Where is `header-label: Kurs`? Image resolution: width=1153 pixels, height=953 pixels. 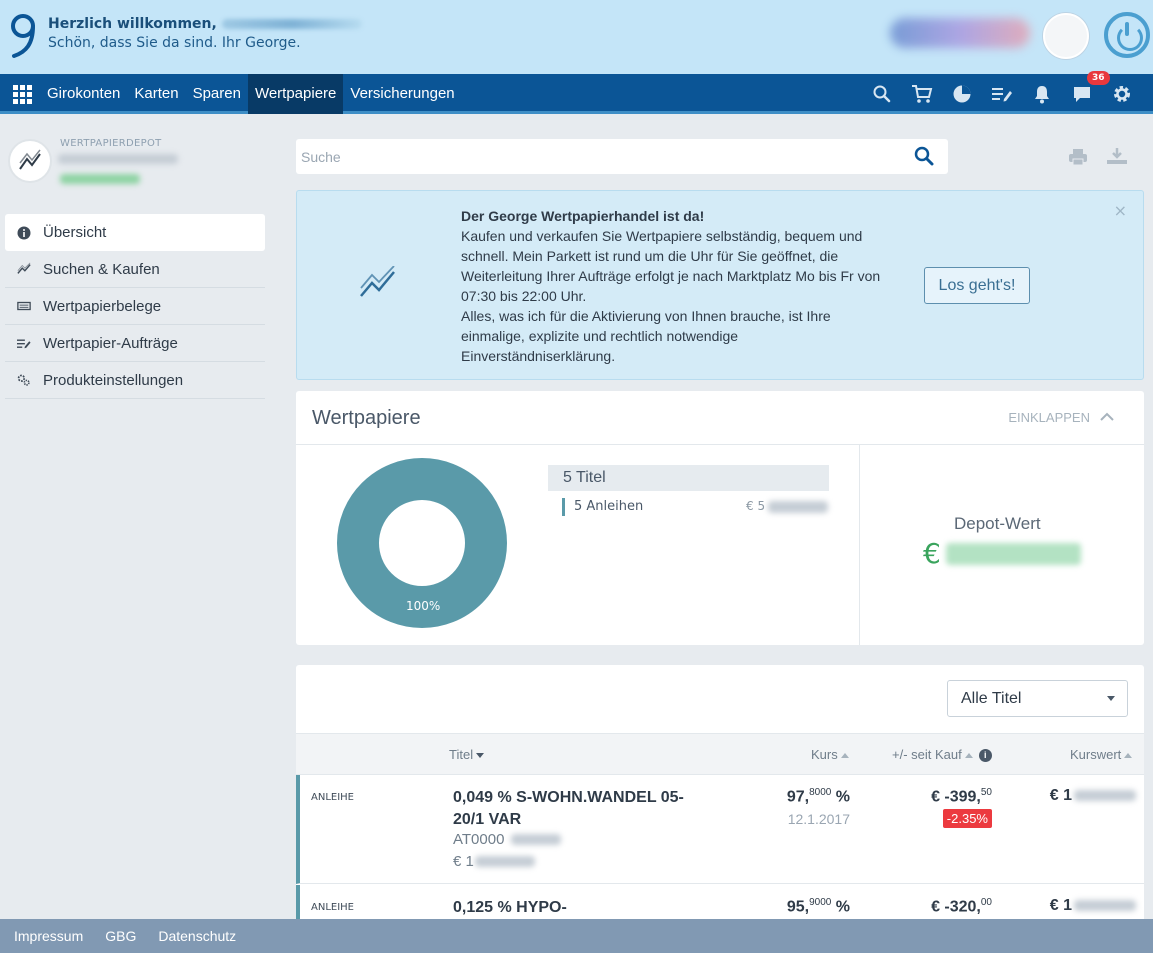
header-label: Kurs is located at coordinates (824, 754).